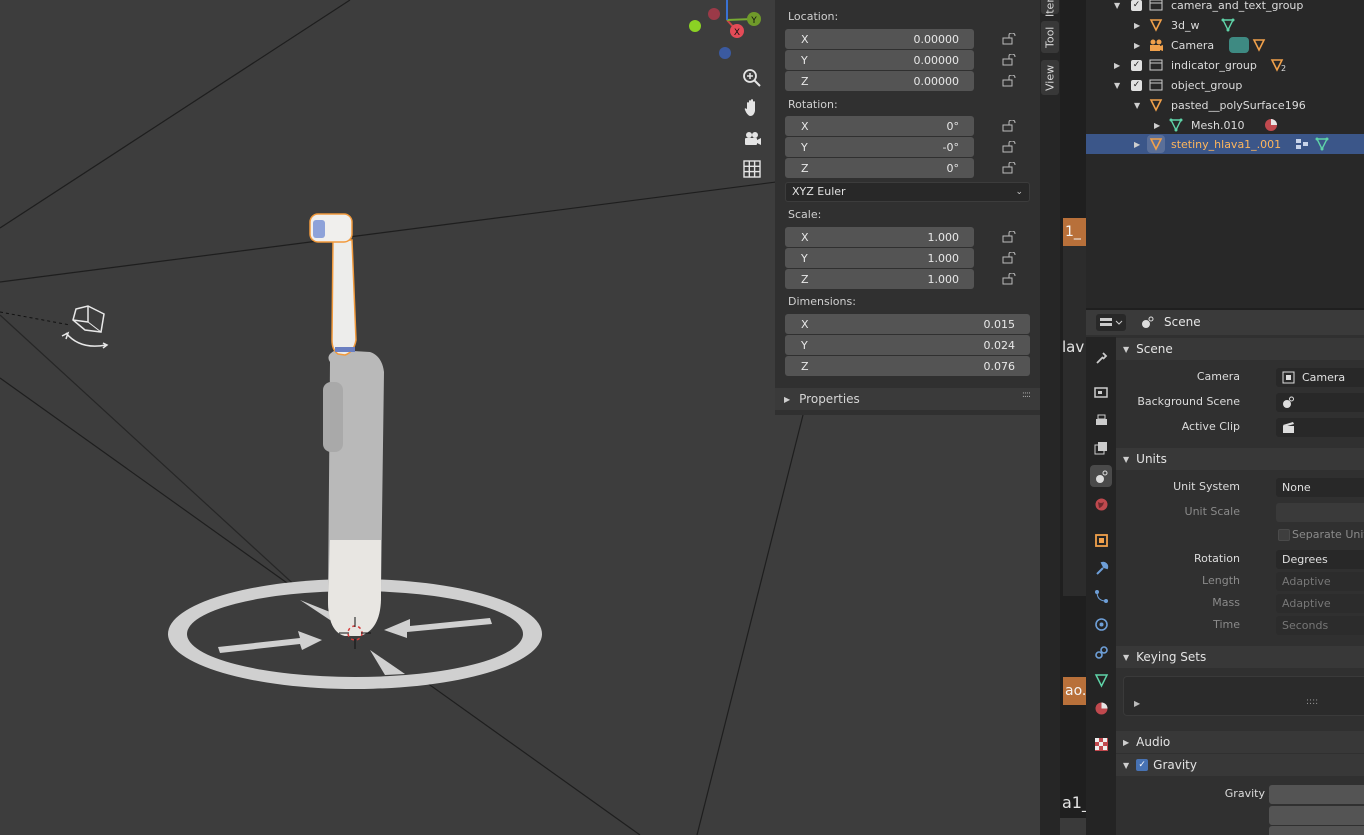 The height and width of the screenshot is (835, 1364). Describe the element at coordinates (1226, 624) in the screenshot. I see `time-label: Time` at that location.